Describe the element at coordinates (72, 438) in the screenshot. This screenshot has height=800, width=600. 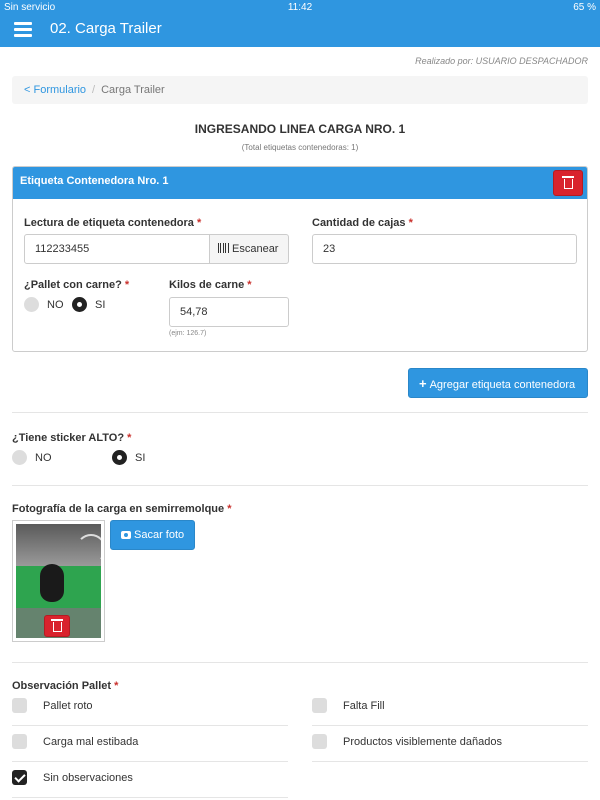
I see `sticker-label: ¿Tiene sticker ALTO? *` at that location.